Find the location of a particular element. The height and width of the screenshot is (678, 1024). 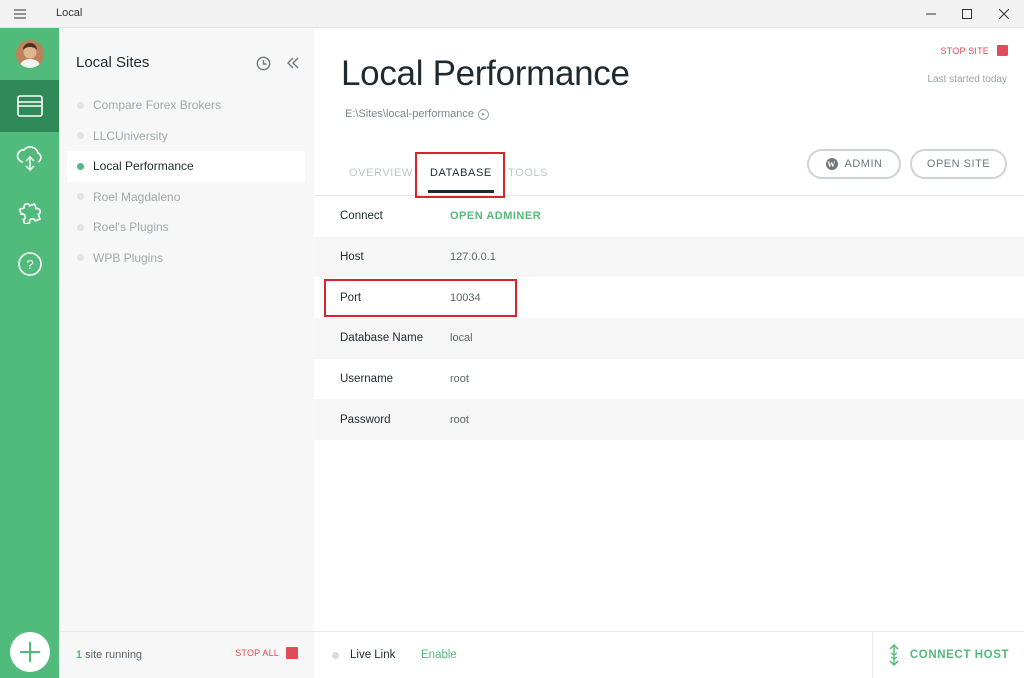

connect-host-button: CONNECT HOST is located at coordinates (948, 655).